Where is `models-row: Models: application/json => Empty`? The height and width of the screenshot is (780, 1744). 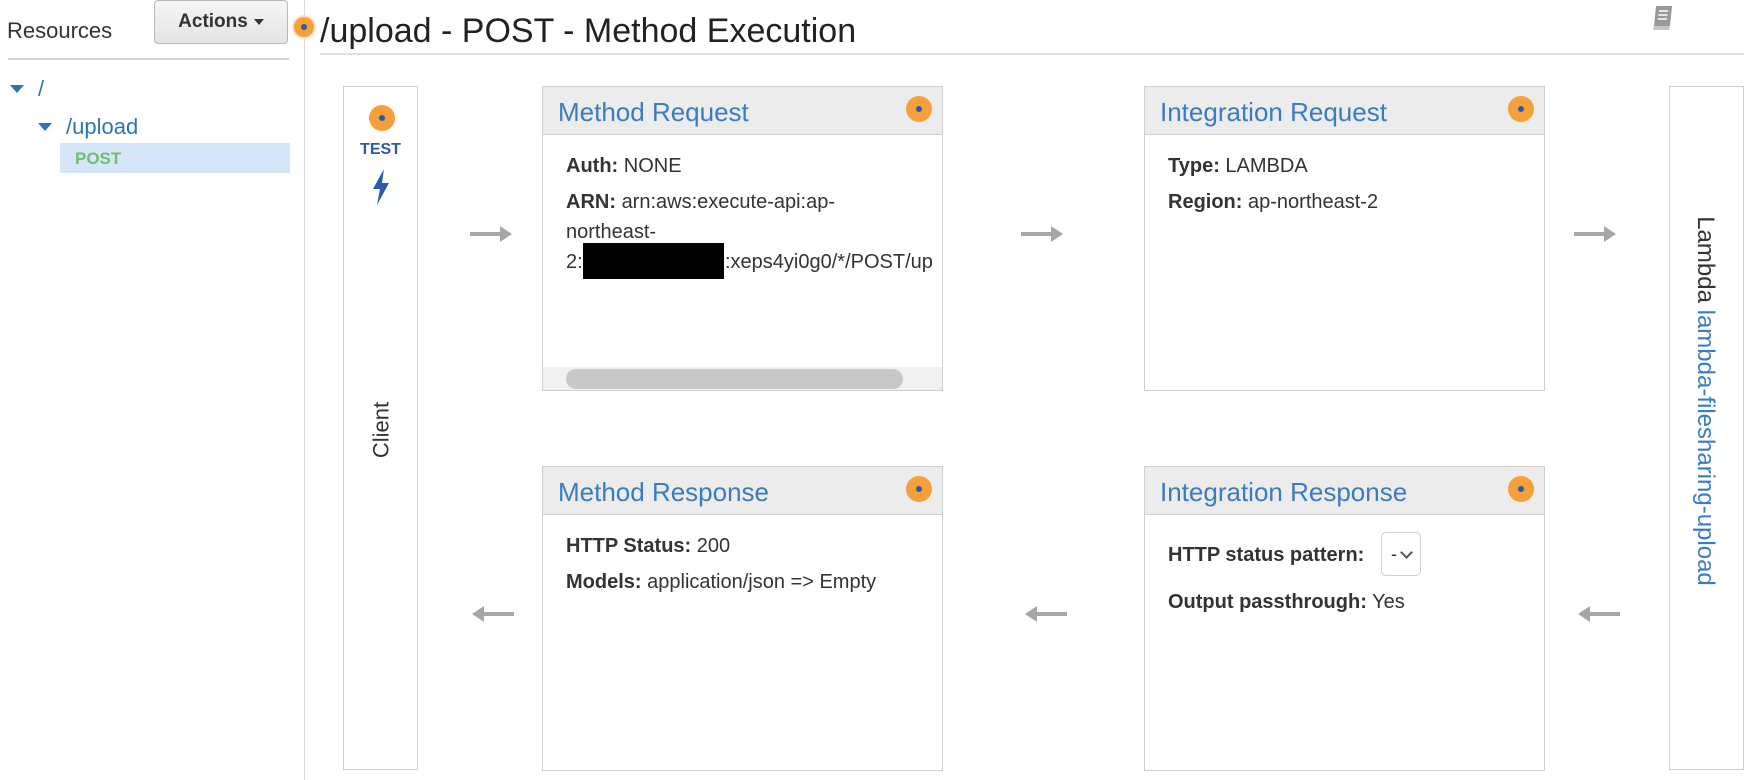 models-row: Models: application/json => Empty is located at coordinates (721, 582).